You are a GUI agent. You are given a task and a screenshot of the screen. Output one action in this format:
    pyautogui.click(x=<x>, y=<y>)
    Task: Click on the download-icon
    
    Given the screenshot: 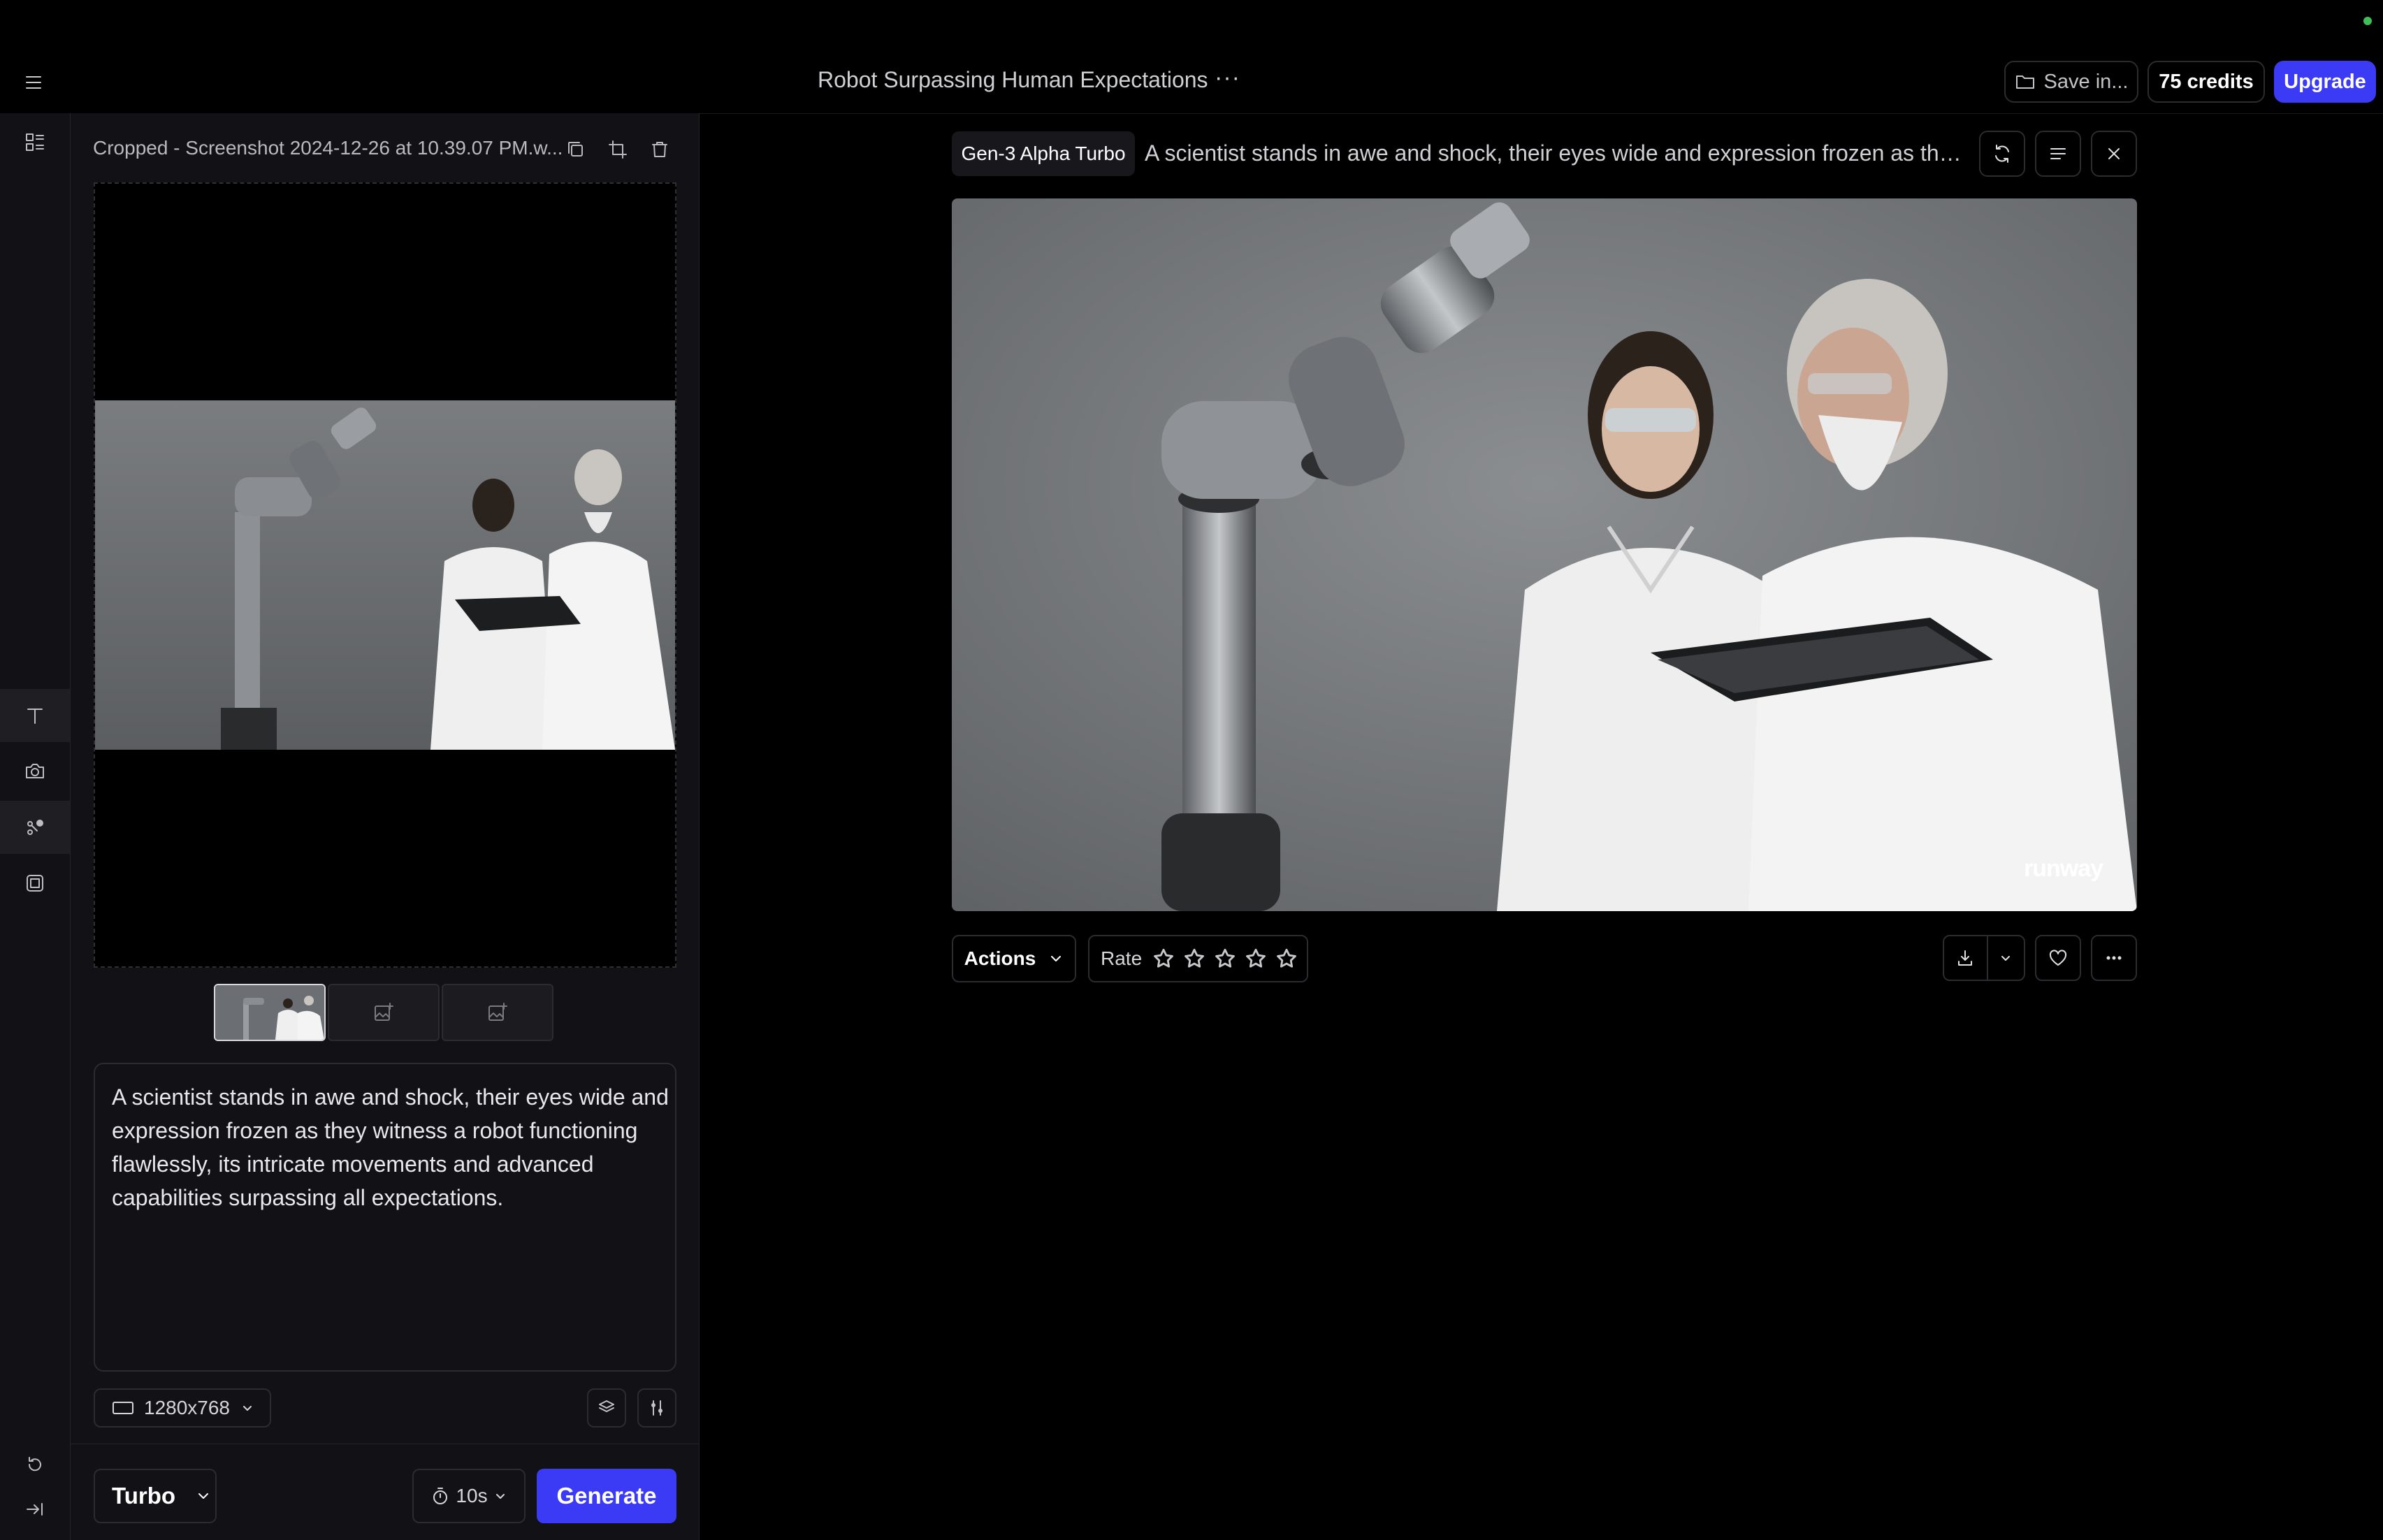 What is the action you would take?
    pyautogui.click(x=1965, y=958)
    